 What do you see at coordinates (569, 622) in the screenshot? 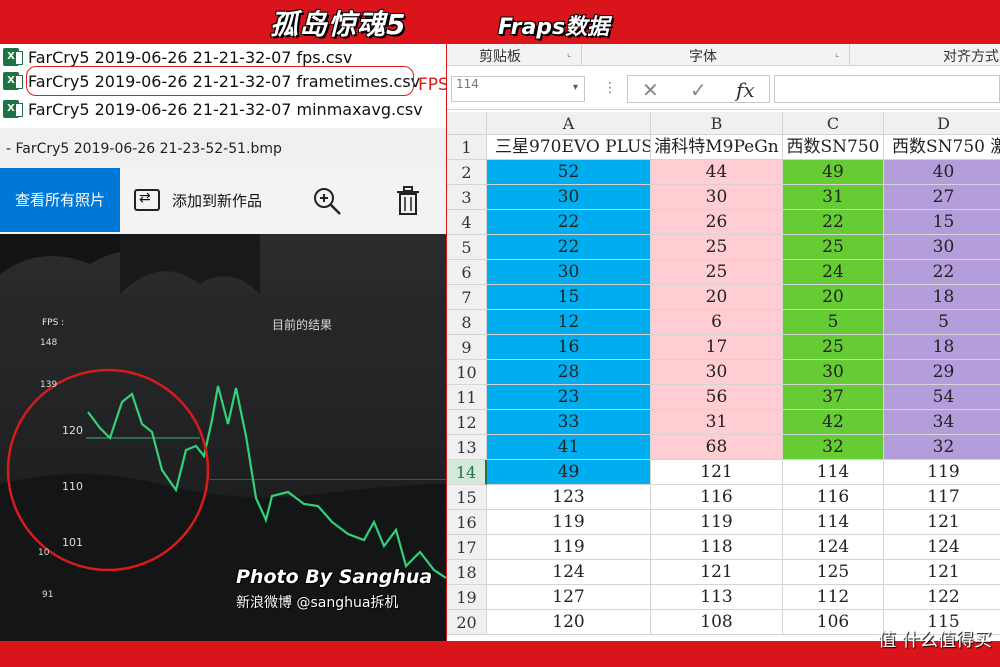
I see `data-cell: 120` at bounding box center [569, 622].